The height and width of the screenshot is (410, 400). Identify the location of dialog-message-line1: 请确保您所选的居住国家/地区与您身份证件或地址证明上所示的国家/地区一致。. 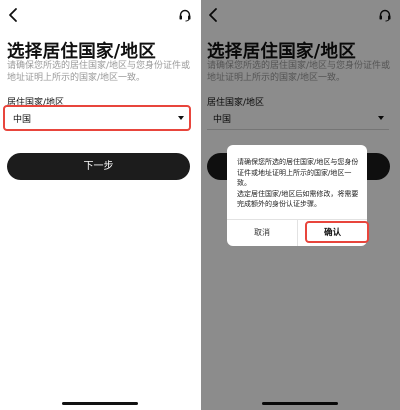
(298, 172).